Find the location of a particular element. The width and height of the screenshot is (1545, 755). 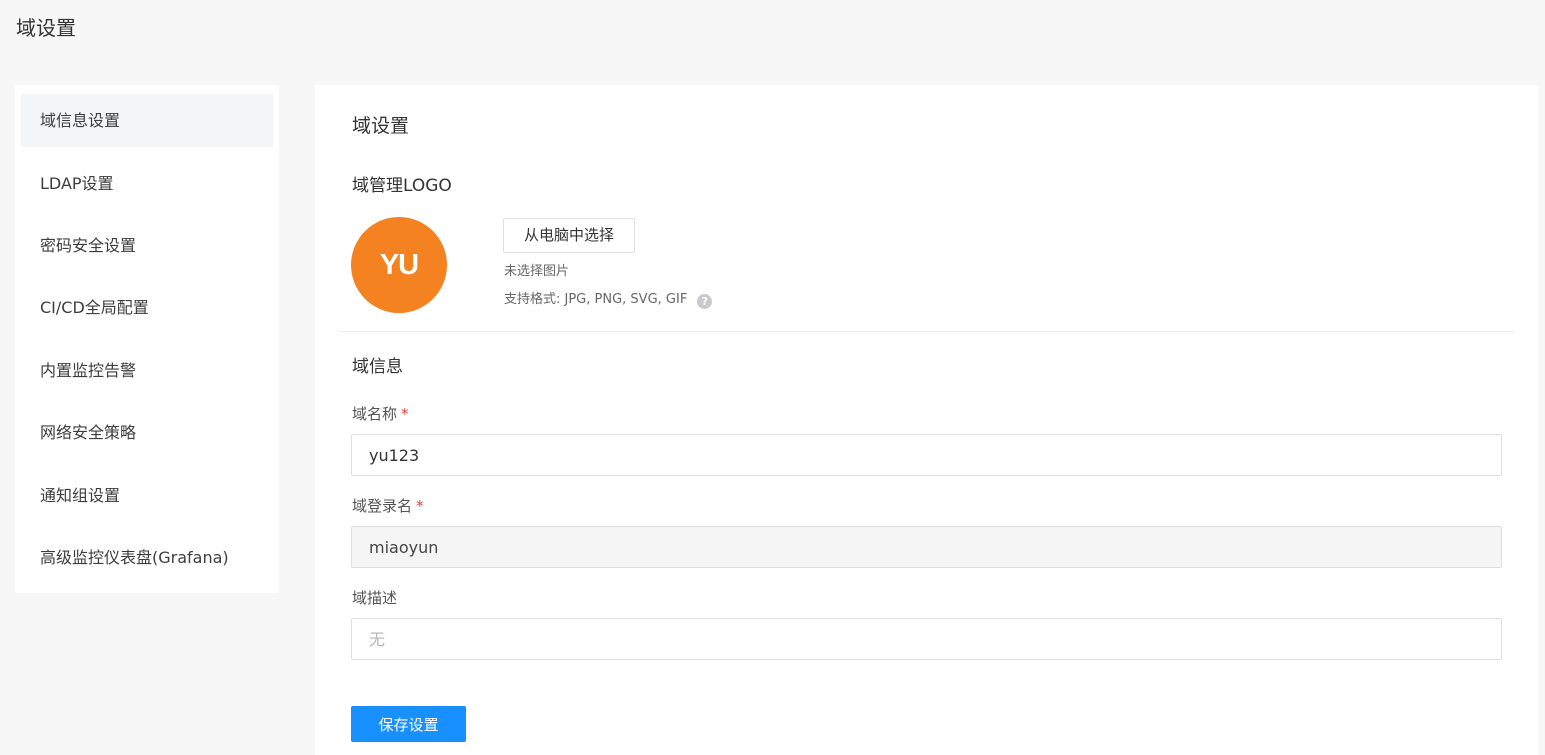

logo-section-title: 域管理LOGO is located at coordinates (402, 186).